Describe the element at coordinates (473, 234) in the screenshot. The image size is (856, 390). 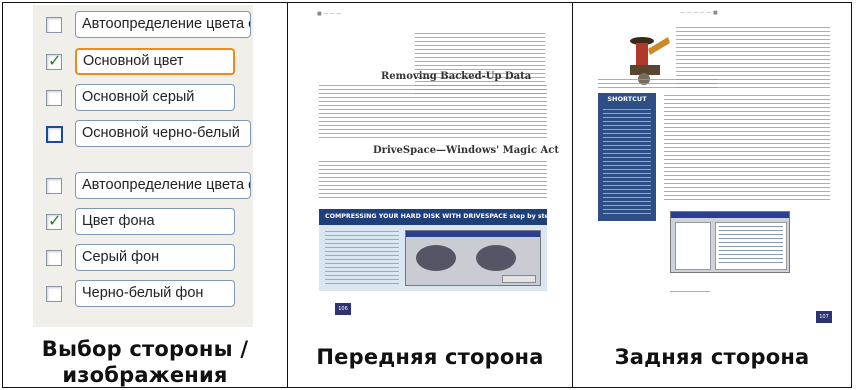
I see `dialog-titlebar` at that location.